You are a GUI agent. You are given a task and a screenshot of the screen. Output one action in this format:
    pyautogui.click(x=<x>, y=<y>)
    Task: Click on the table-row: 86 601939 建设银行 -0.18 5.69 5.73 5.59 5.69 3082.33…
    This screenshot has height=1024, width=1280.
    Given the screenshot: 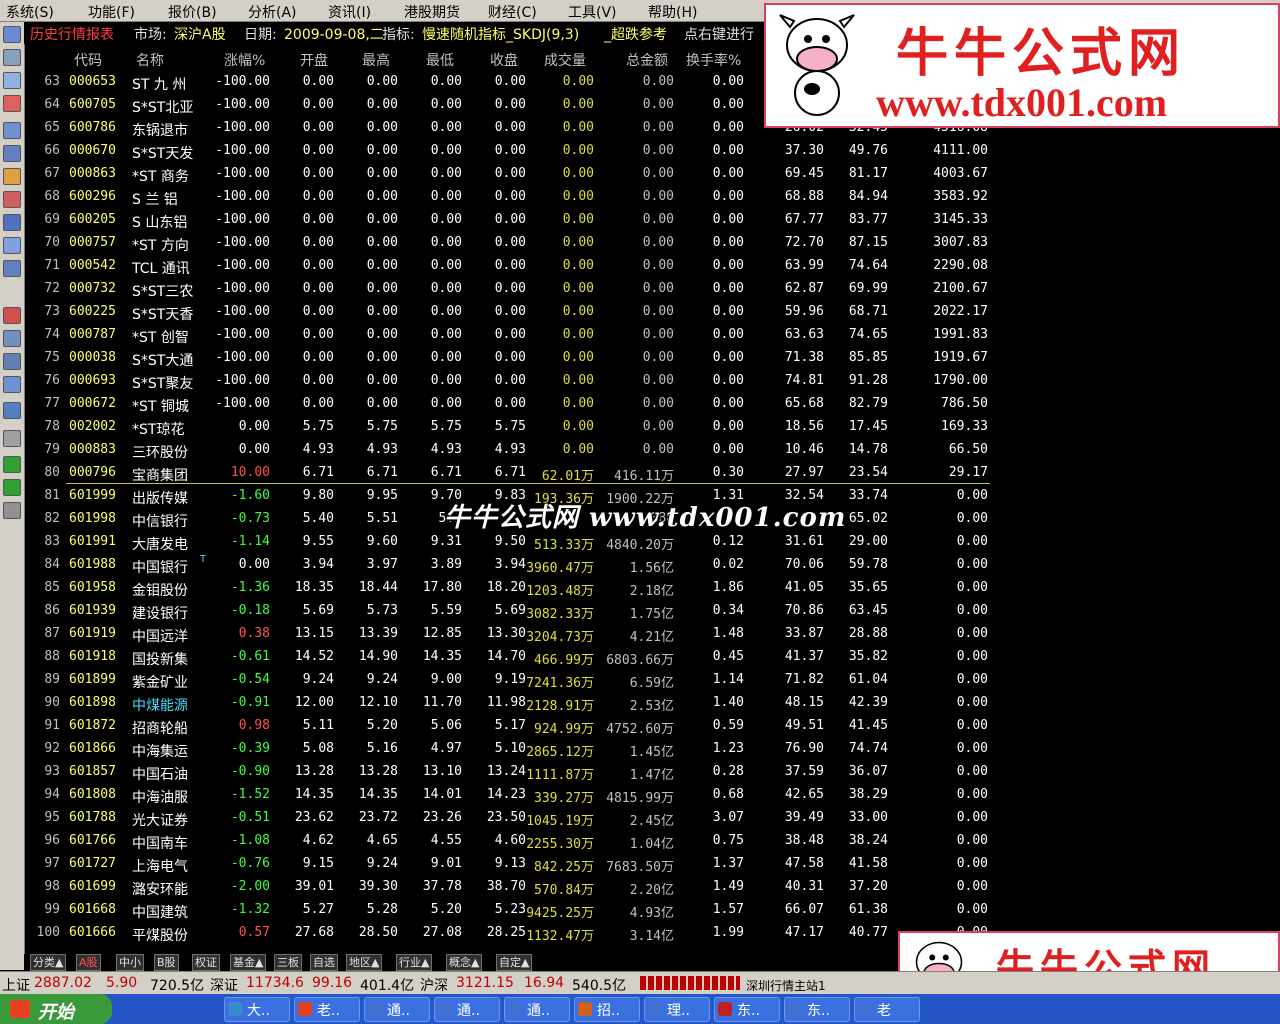 What is the action you would take?
    pyautogui.click(x=514, y=611)
    